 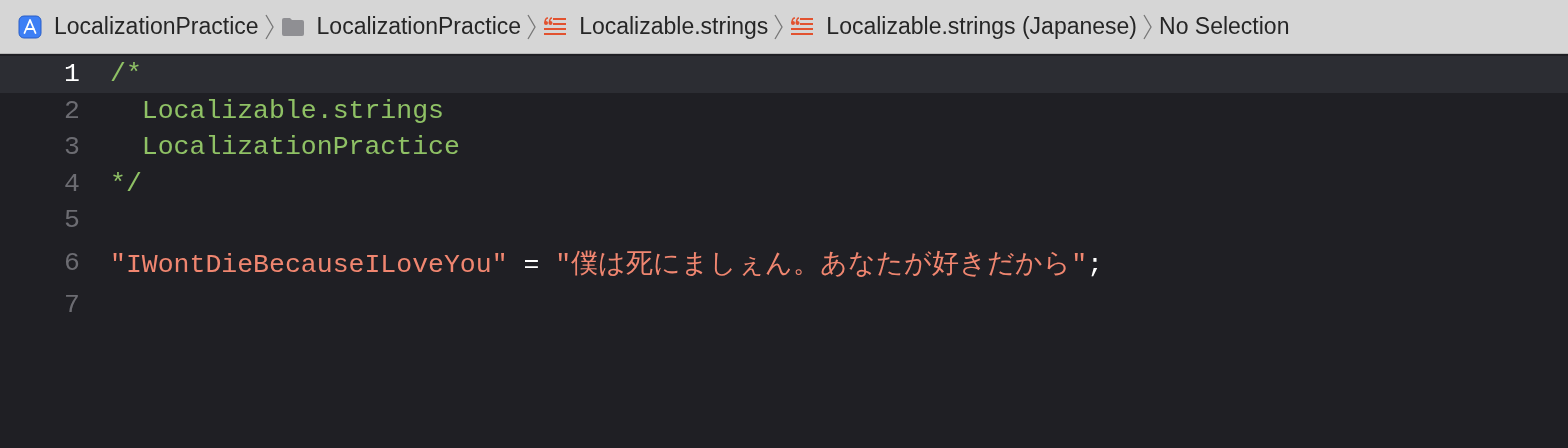 What do you see at coordinates (71, 110) in the screenshot?
I see `line-number: 2` at bounding box center [71, 110].